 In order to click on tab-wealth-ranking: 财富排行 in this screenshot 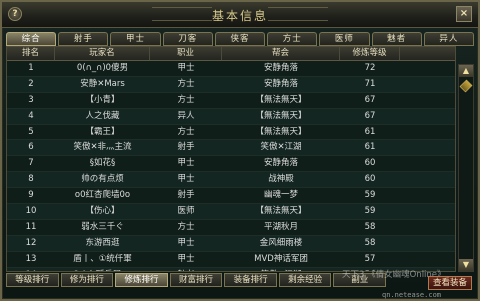, I will do `click(196, 280)`.